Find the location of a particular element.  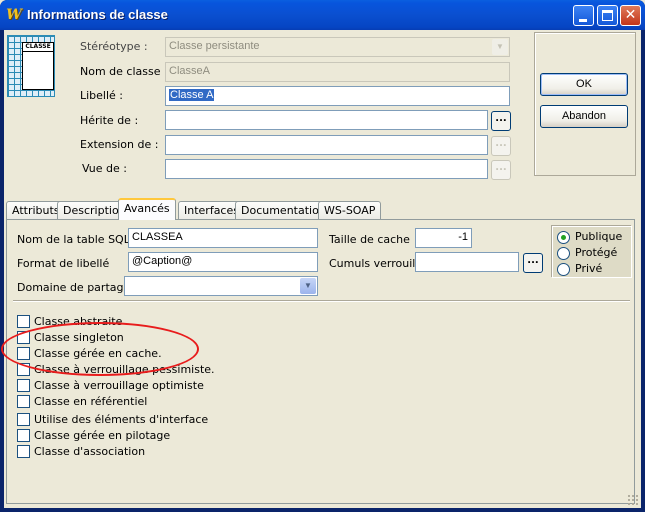

close-icon: ✕ is located at coordinates (630, 15).